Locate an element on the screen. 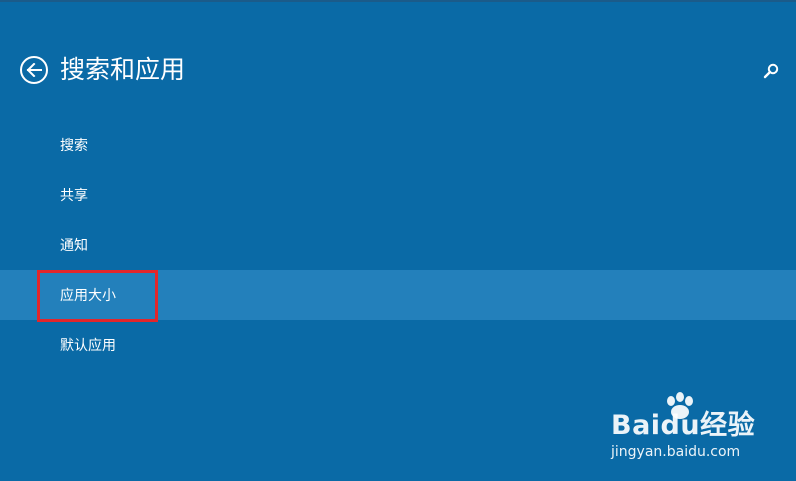 This screenshot has height=481, width=796. menu-item-default-apps: 默认应用 is located at coordinates (398, 345).